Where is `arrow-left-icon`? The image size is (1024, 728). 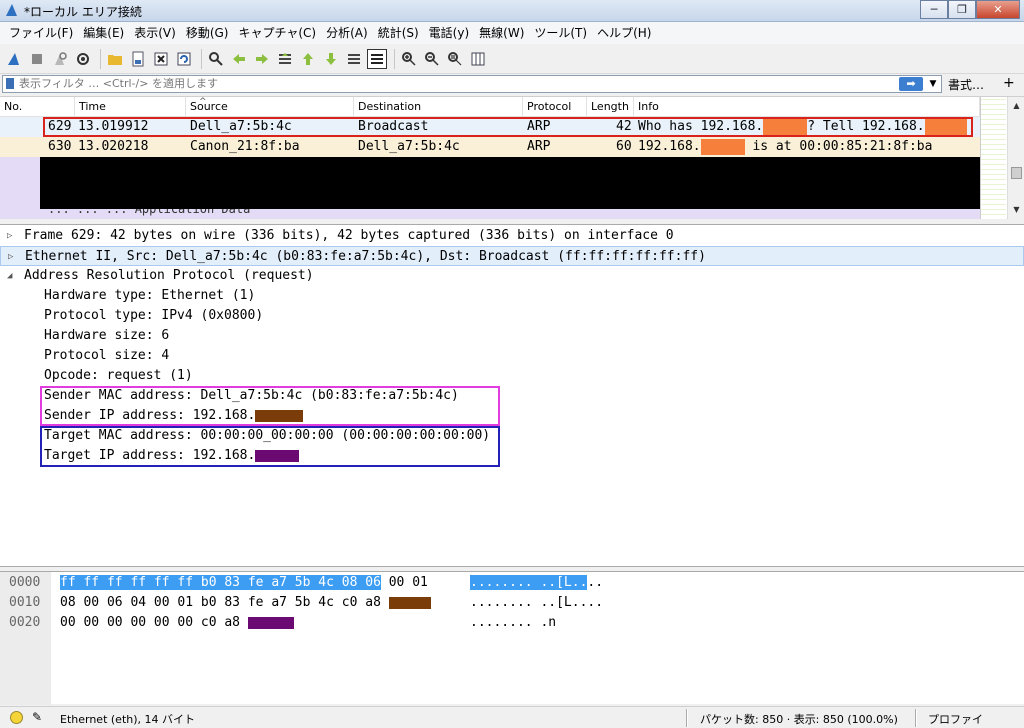 arrow-left-icon is located at coordinates (239, 58).